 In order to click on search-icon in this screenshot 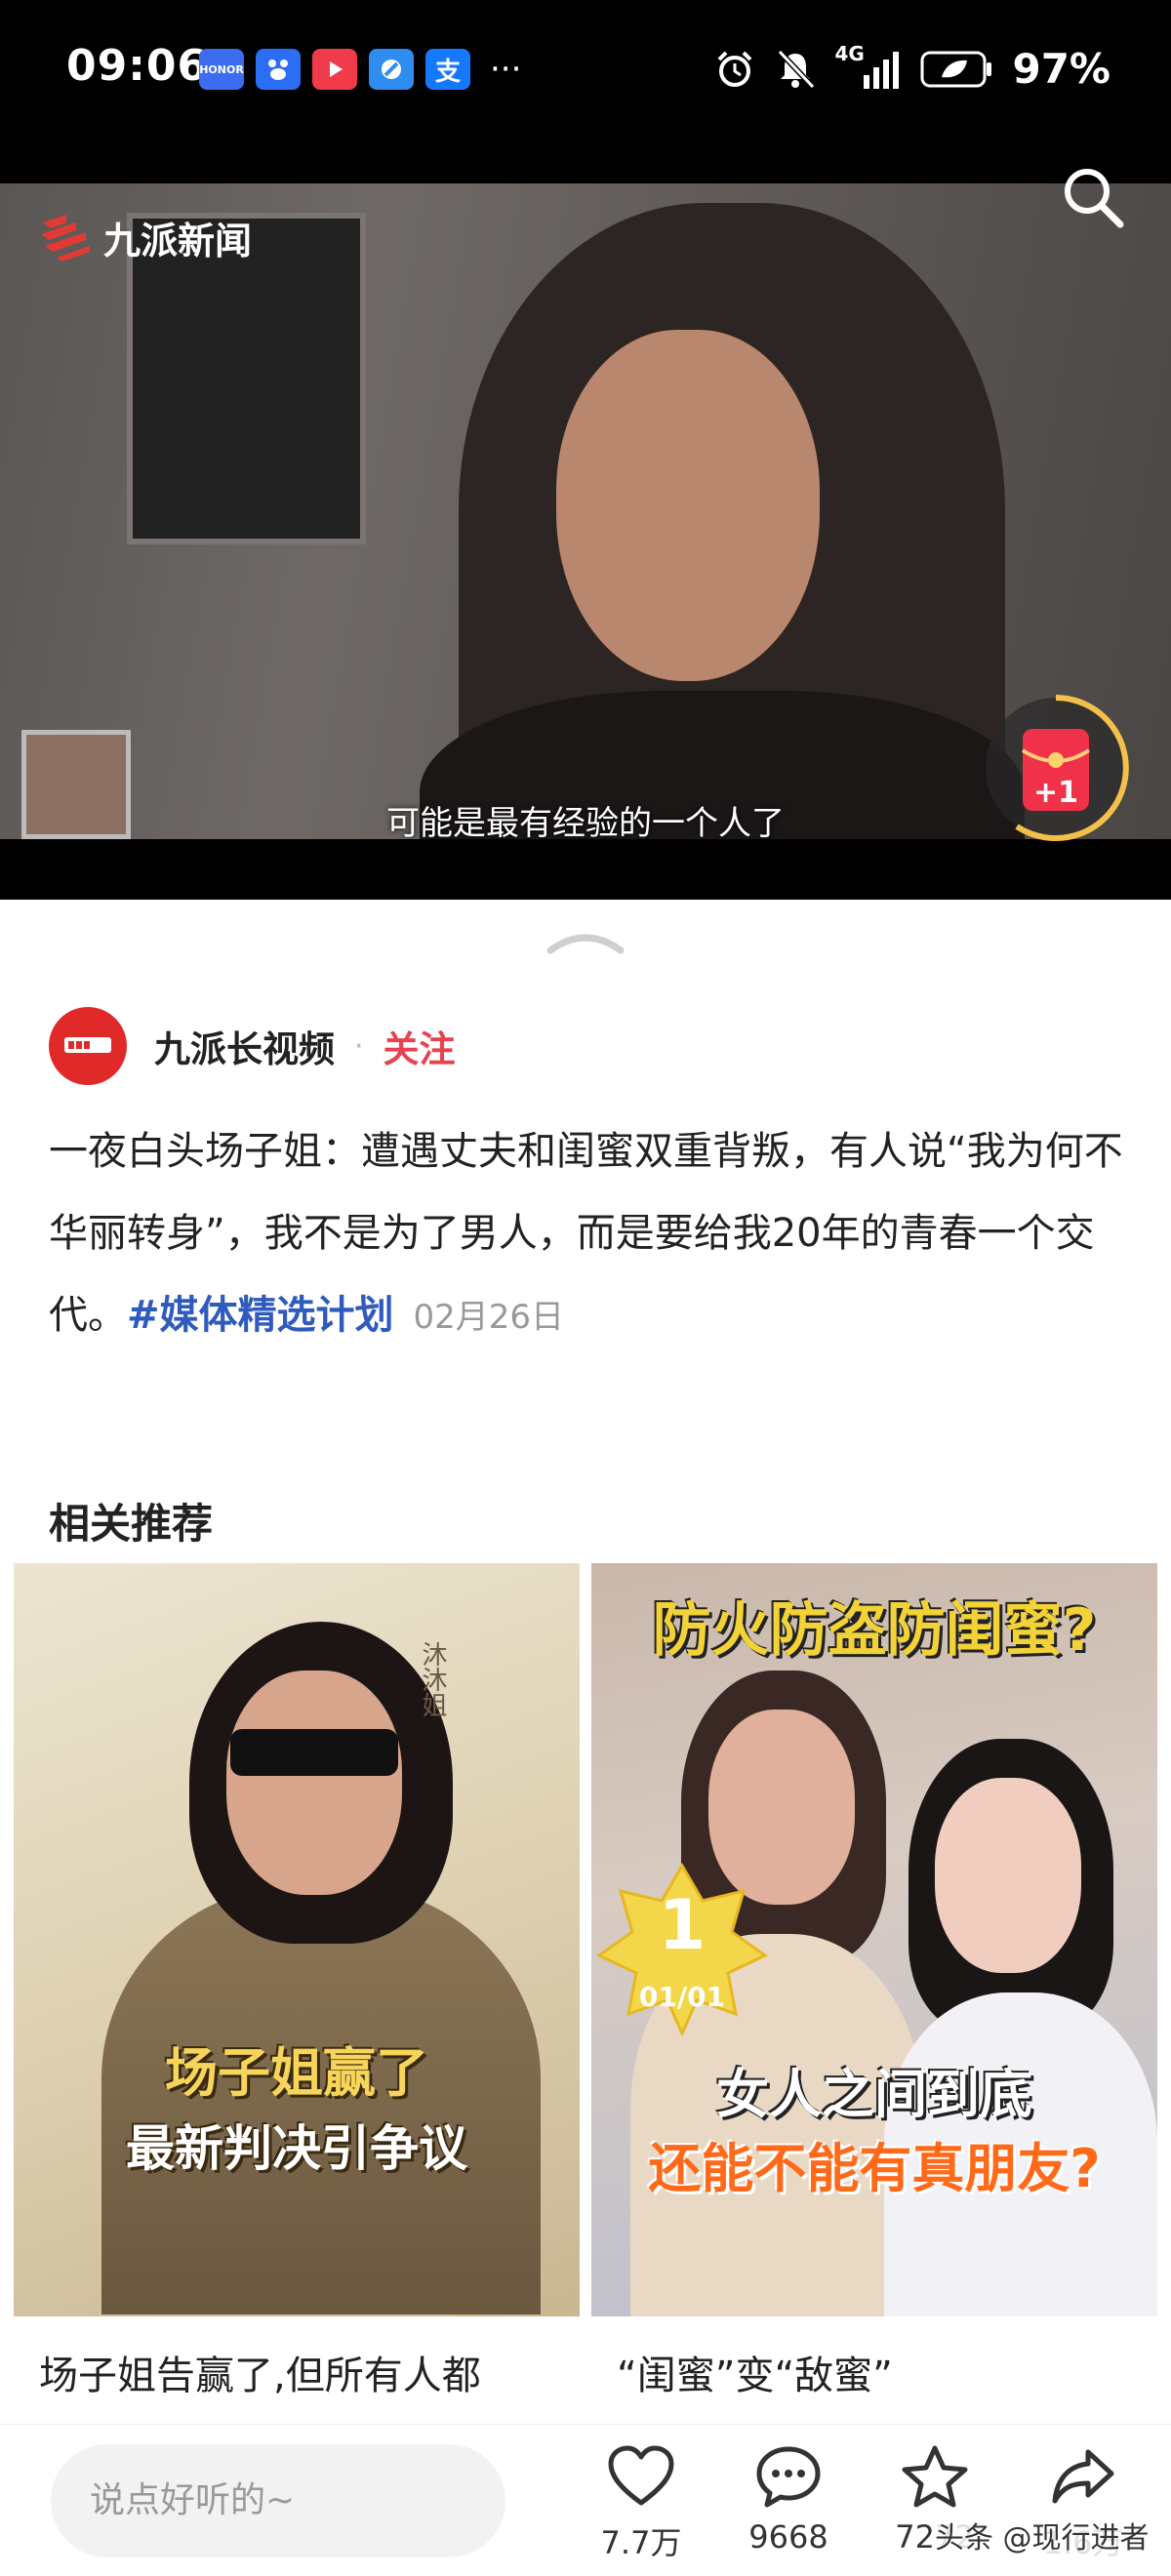, I will do `click(1093, 197)`.